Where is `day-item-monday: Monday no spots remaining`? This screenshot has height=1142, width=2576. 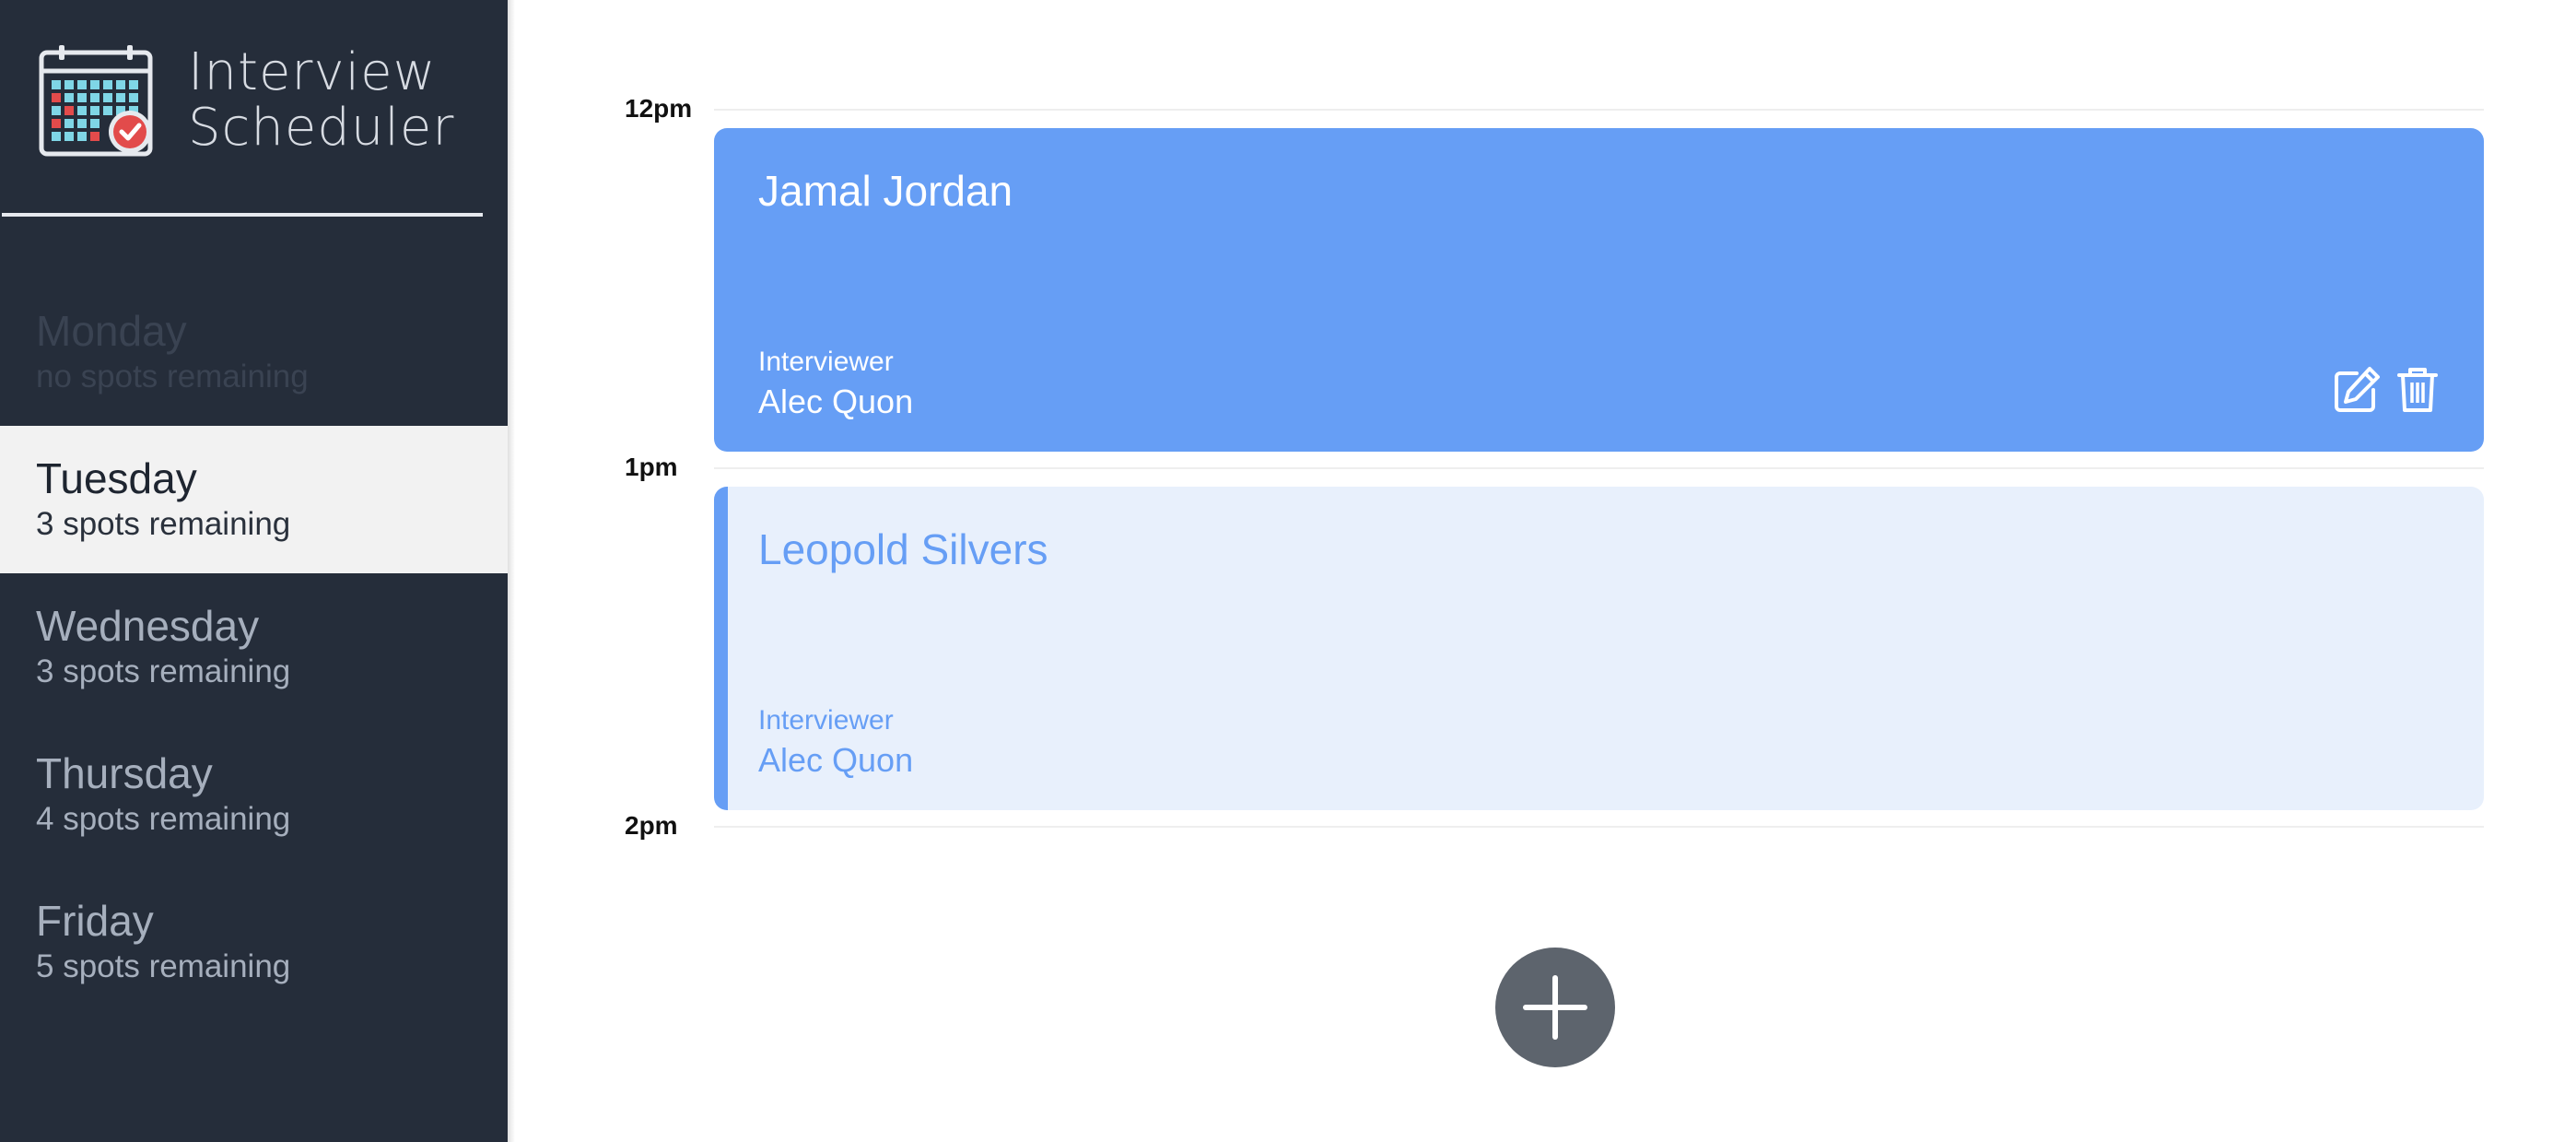 day-item-monday: Monday no spots remaining is located at coordinates (254, 352).